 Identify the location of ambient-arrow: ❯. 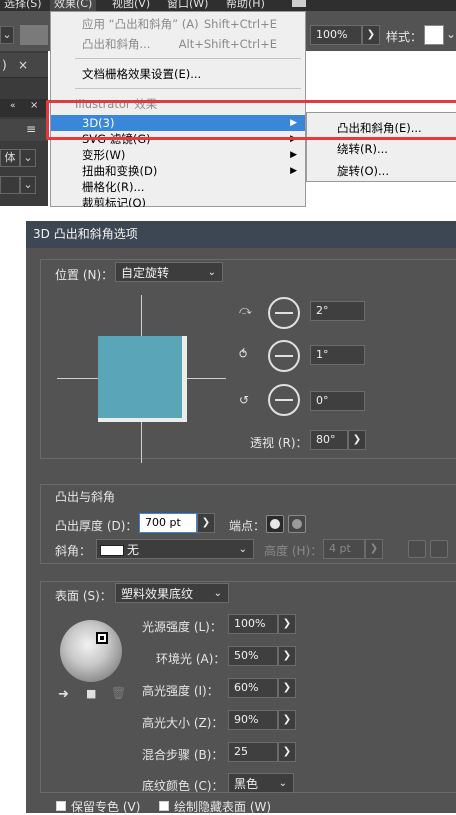
(287, 656).